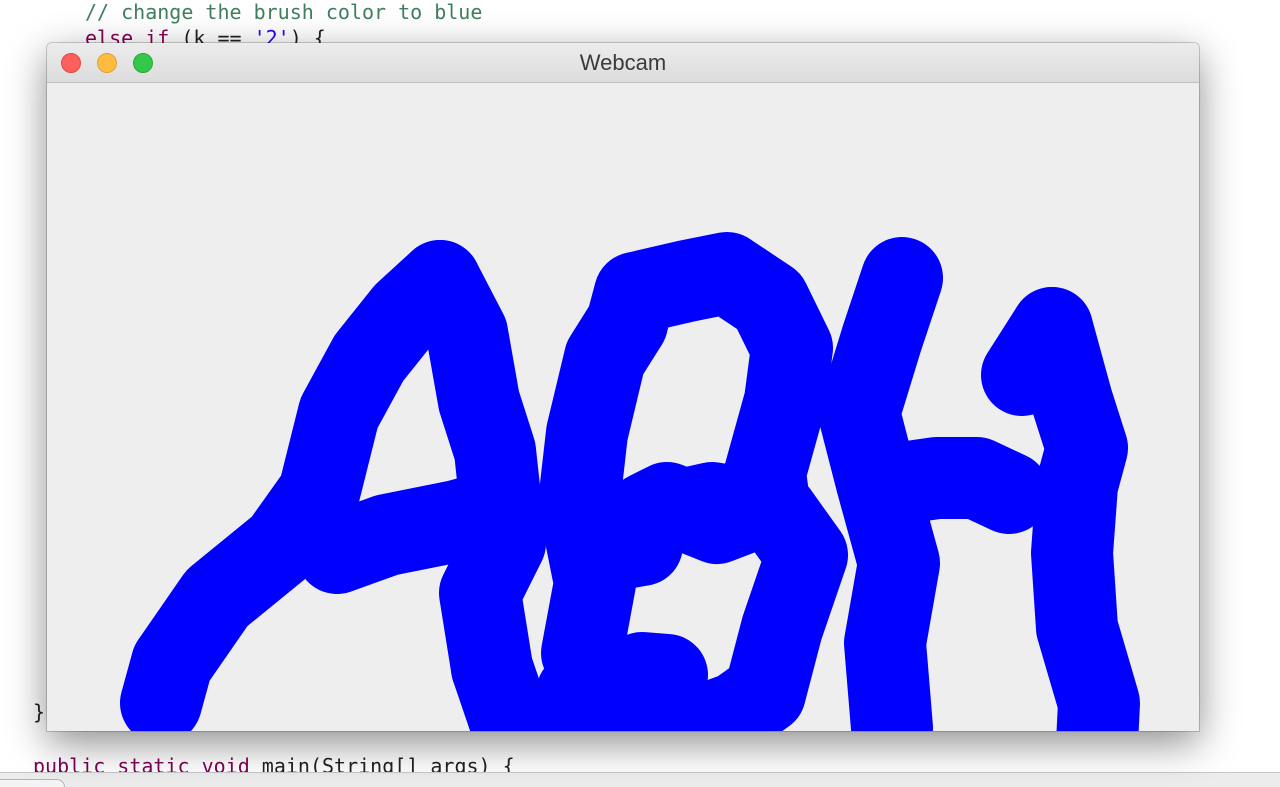 Image resolution: width=1280 pixels, height=787 pixels. I want to click on minimize-window-button, so click(107, 63).